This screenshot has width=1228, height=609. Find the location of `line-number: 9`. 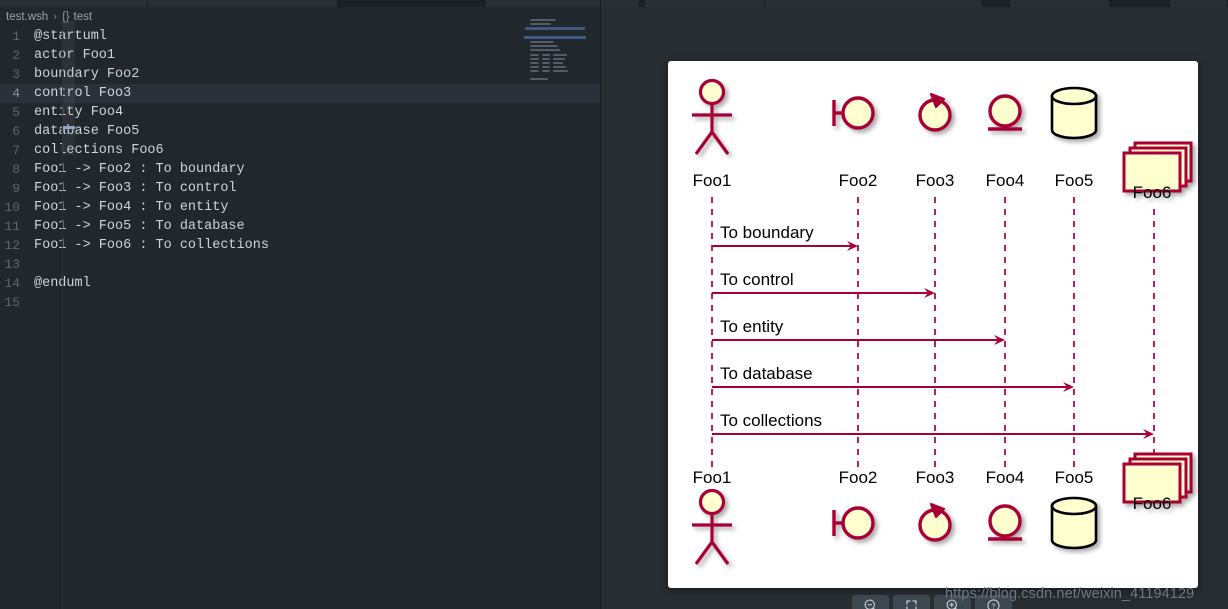

line-number: 9 is located at coordinates (16, 188).